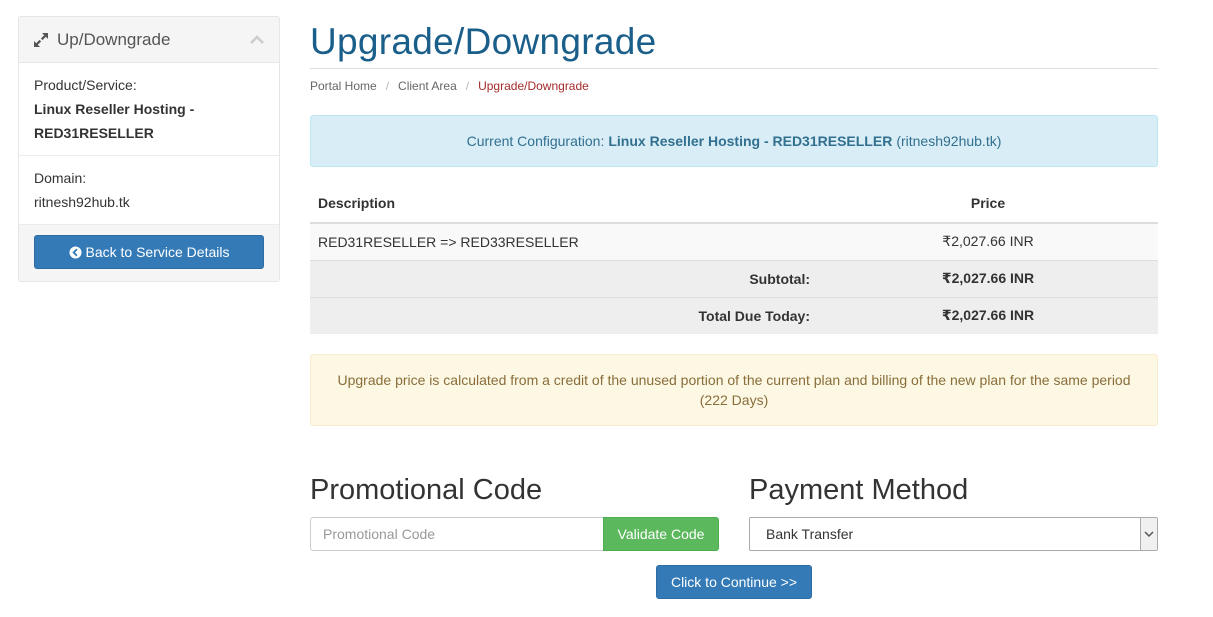 This screenshot has width=1213, height=617. Describe the element at coordinates (114, 121) in the screenshot. I see `product-value: Linux Reseller Hosting - RED31RESELLER` at that location.